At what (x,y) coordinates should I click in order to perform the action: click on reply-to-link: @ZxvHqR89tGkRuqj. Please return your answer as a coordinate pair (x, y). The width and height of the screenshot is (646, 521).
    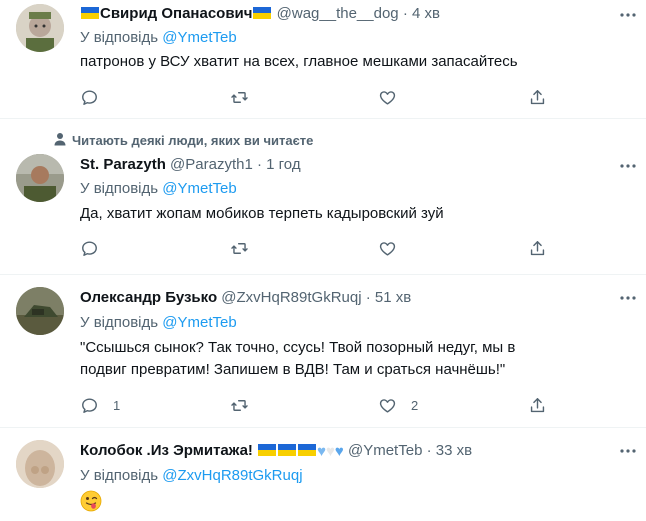
    Looking at the image, I should click on (232, 475).